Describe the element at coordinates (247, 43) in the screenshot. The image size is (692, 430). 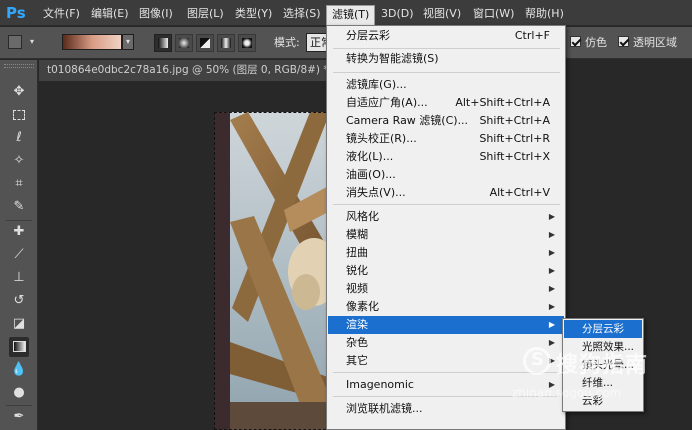
I see `diamond-gradient-button` at that location.